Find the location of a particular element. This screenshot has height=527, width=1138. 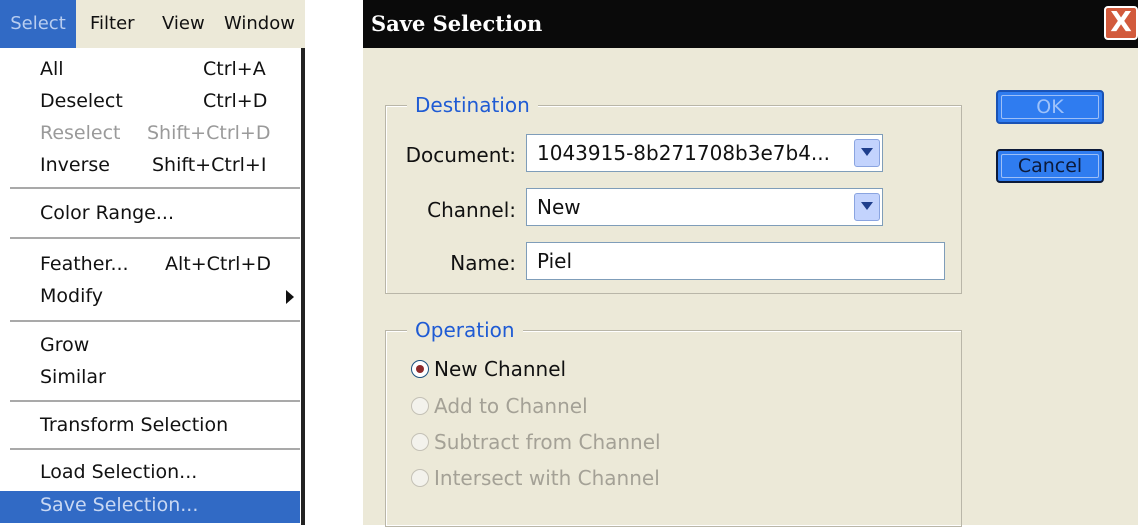

destination-legend: Destination is located at coordinates (472, 105).